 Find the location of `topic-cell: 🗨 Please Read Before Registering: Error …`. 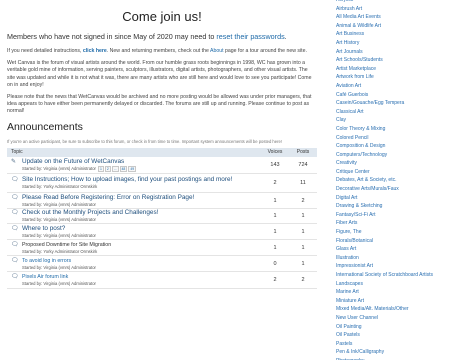

topic-cell: 🗨 Please Read Before Registering: Error … is located at coordinates (134, 201).